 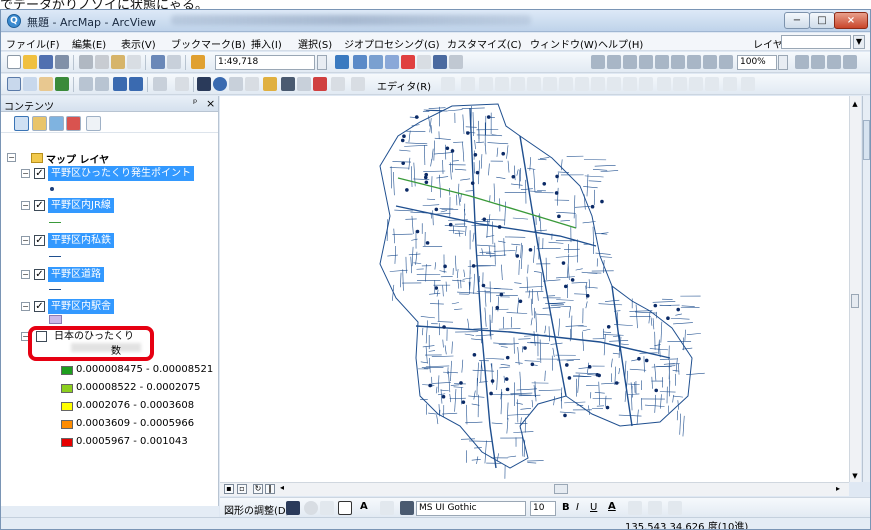 What do you see at coordinates (855, 289) in the screenshot?
I see `vertical-scrollbar` at bounding box center [855, 289].